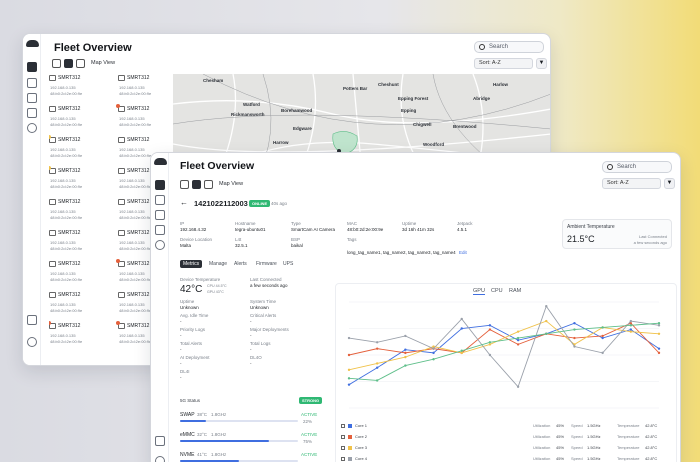 The width and height of the screenshot is (700, 462). Describe the element at coordinates (191, 264) in the screenshot. I see `tab-metrics: Metrics` at that location.